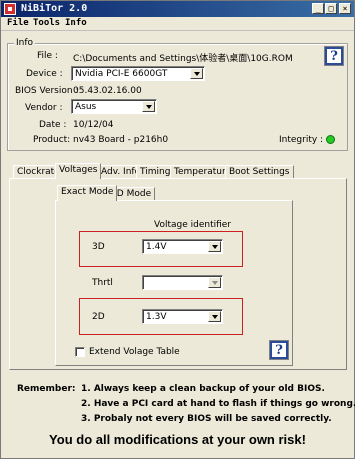 This screenshot has width=355, height=459. Describe the element at coordinates (80, 352) in the screenshot. I see `extend-voltage-table-checkbox` at that location.